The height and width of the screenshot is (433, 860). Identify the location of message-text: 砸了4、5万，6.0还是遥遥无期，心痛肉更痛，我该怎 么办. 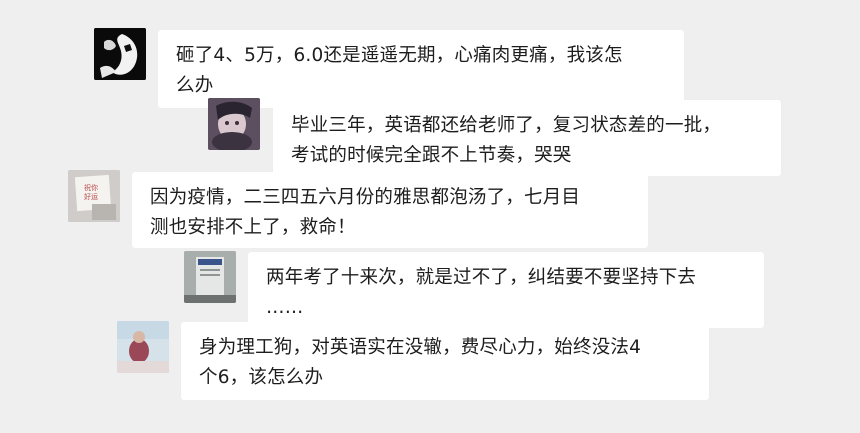
(399, 70).